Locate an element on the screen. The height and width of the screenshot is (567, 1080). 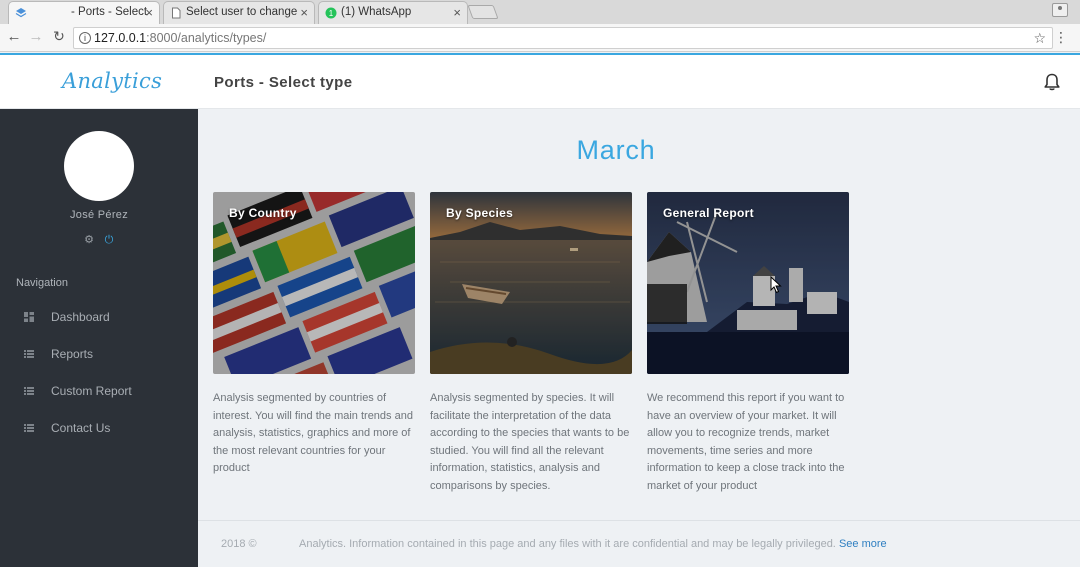
sidebar-item-label: Contact Us is located at coordinates (81, 428).